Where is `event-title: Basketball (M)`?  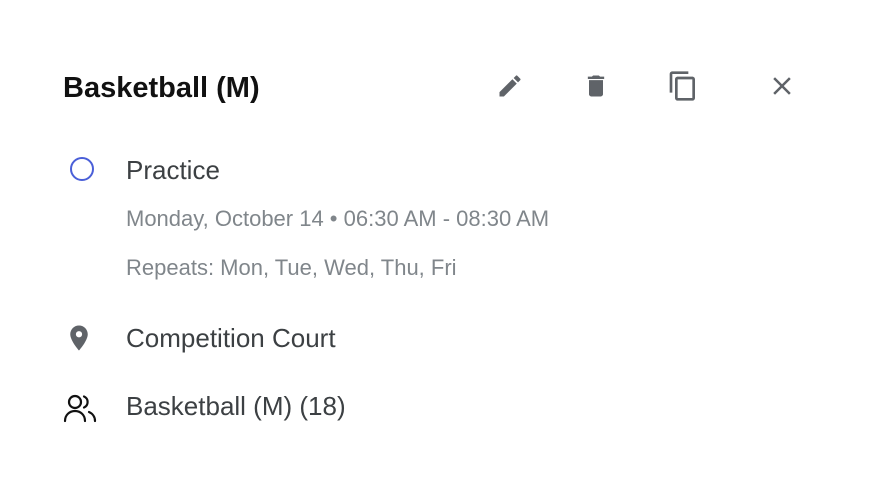 event-title: Basketball (M) is located at coordinates (161, 88).